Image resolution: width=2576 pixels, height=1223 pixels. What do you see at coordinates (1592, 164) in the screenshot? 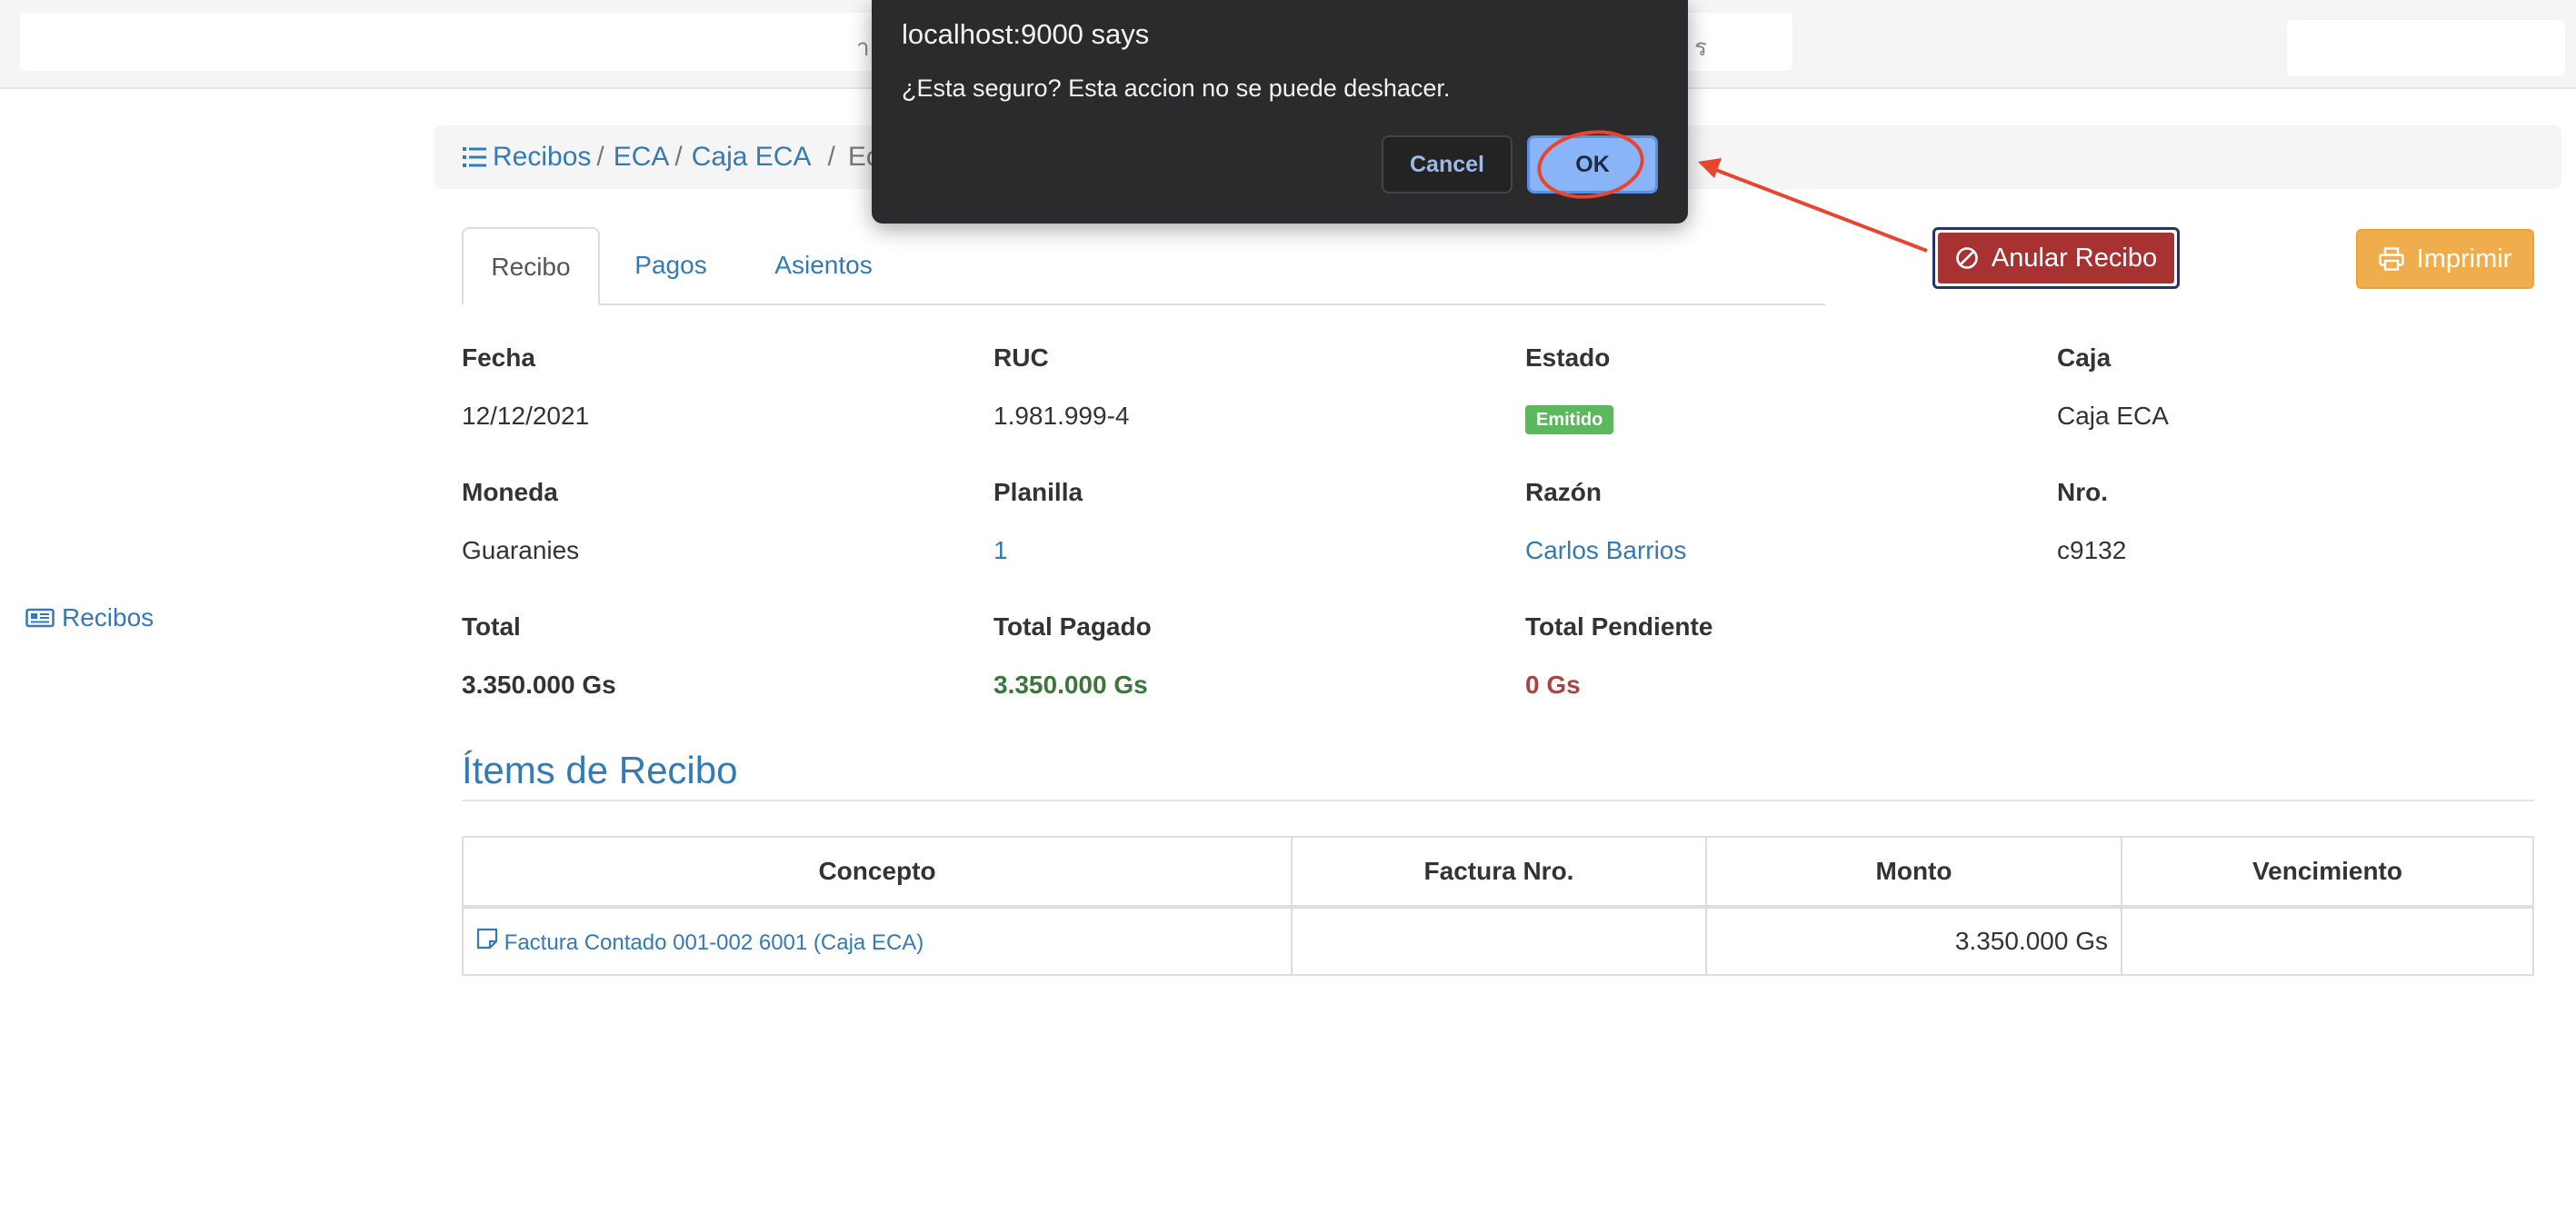
I see `ok-button: OK` at bounding box center [1592, 164].